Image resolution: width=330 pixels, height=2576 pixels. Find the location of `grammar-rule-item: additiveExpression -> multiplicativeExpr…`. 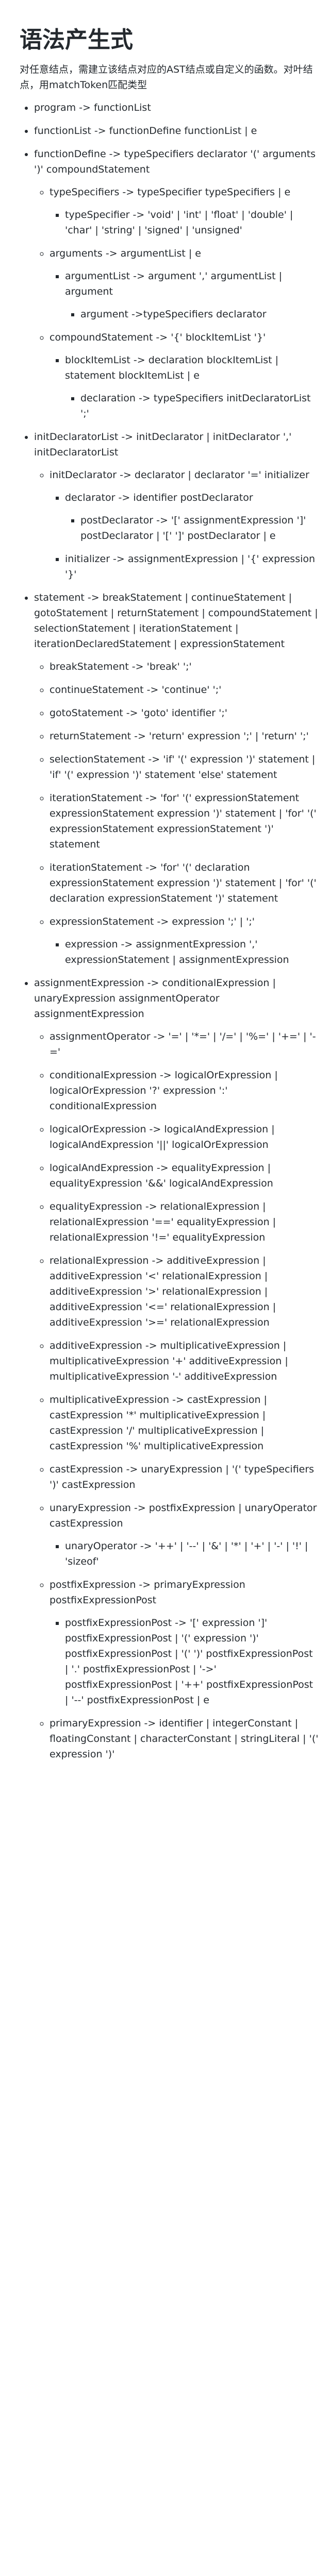

grammar-rule-item: additiveExpression -> multiplicativeExpr… is located at coordinates (184, 1361).